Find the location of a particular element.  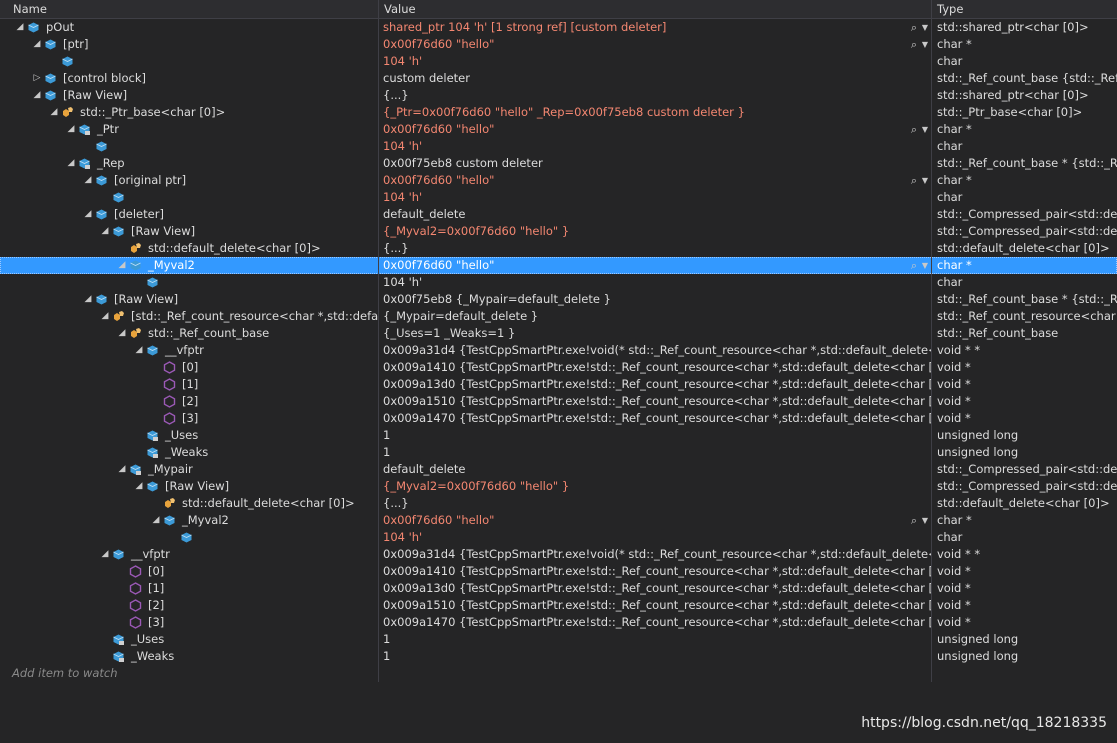

watch-row: ◢ _Ptr 0x00f76d60 "hello" ⌕ ▼ char * is located at coordinates (558, 129).